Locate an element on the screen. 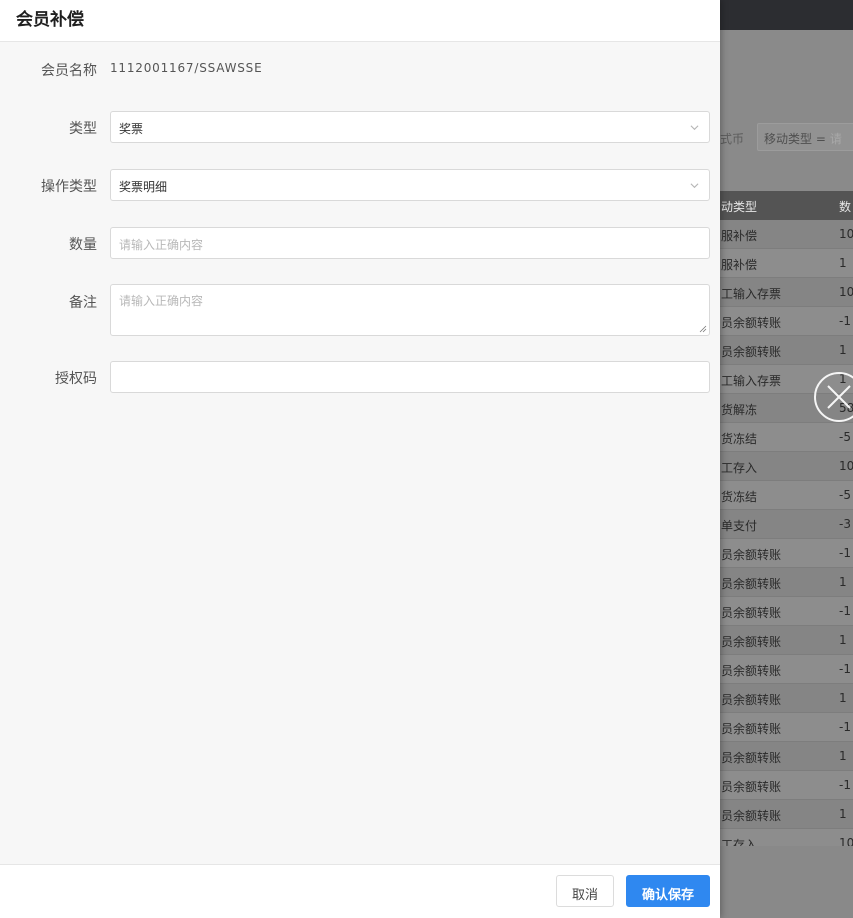  move-type-filter: 移动类型 = 请 is located at coordinates (805, 137).